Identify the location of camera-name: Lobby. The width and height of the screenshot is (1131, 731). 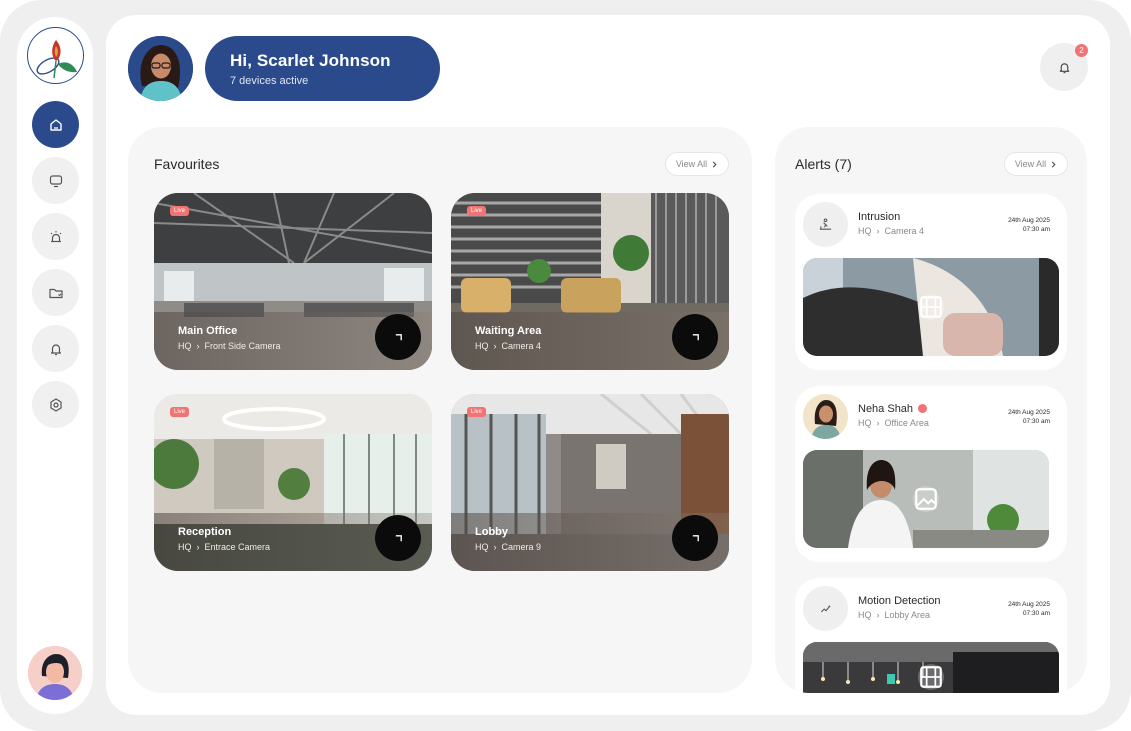
(491, 532).